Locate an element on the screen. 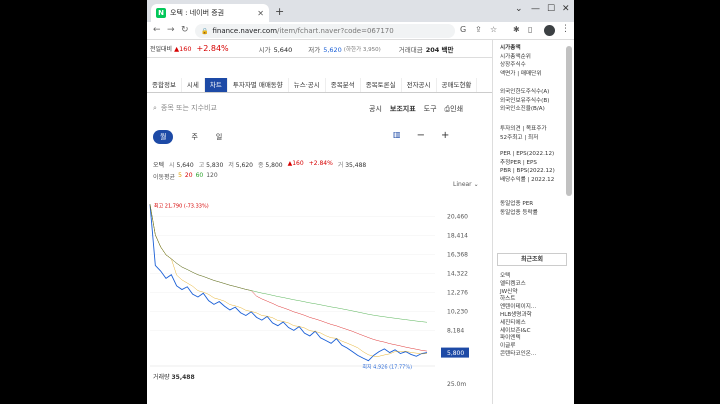  sidebar-foreign: 외국인한도주식수(A) 외국인보유주식수(B) 외국인소진율(B/A) is located at coordinates (524, 101).